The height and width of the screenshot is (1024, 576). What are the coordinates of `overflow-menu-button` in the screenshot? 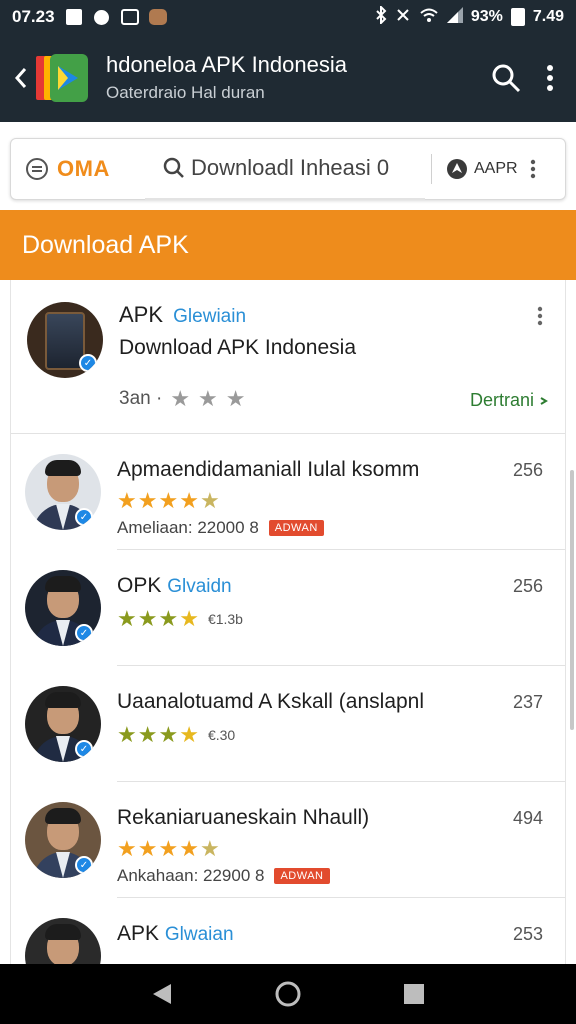 It's located at (550, 78).